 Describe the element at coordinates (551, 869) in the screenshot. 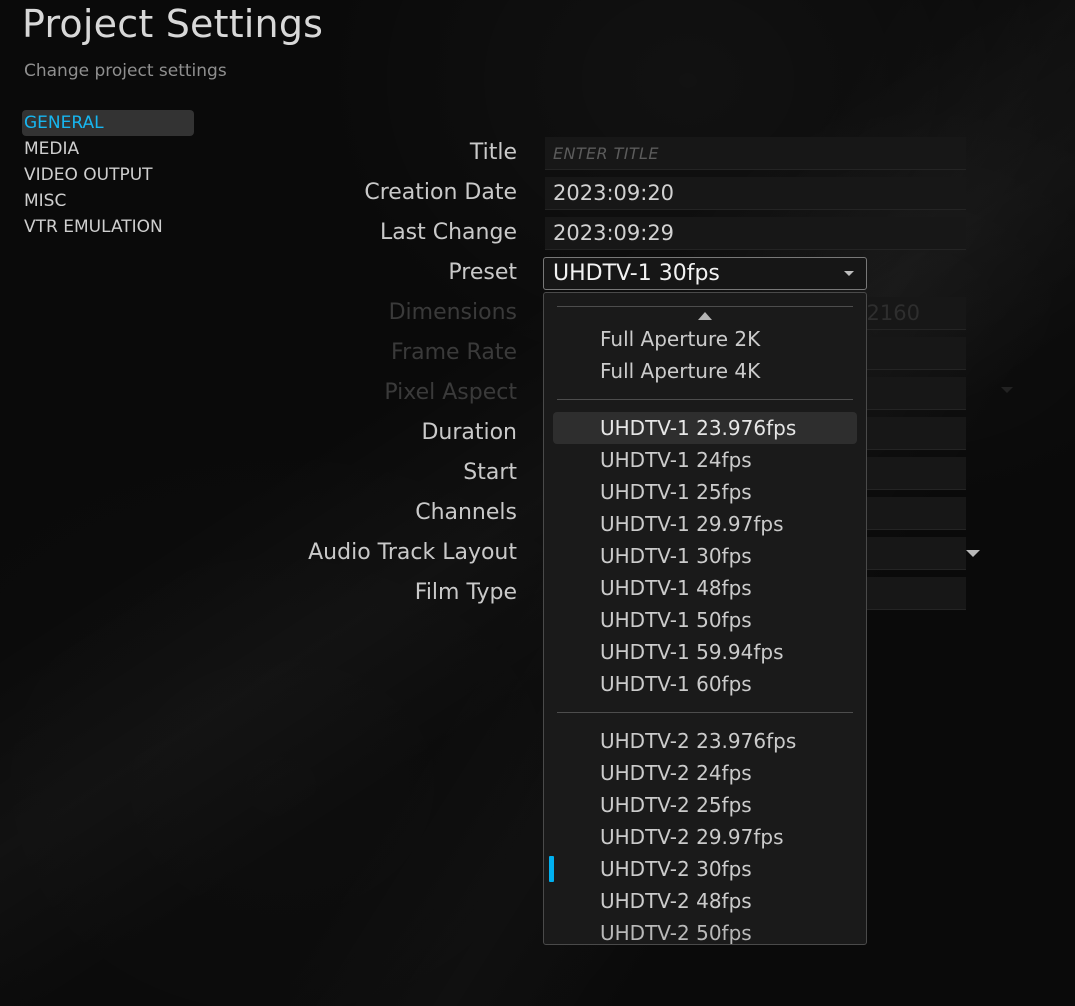

I see `selected-item-marker` at that location.